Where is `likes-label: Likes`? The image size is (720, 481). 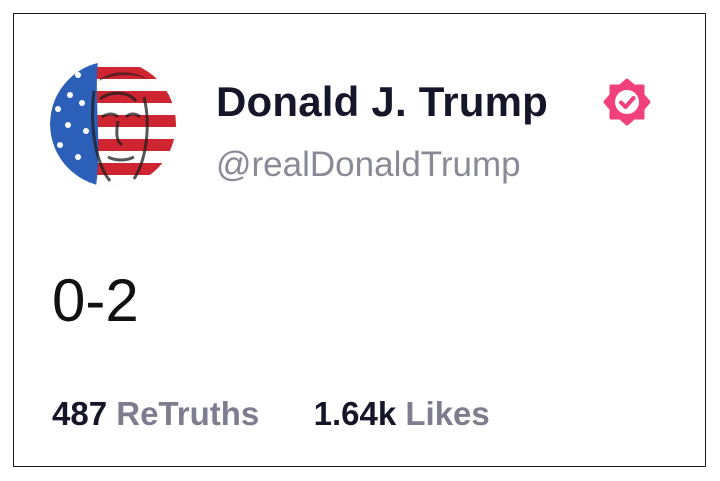
likes-label: Likes is located at coordinates (447, 413).